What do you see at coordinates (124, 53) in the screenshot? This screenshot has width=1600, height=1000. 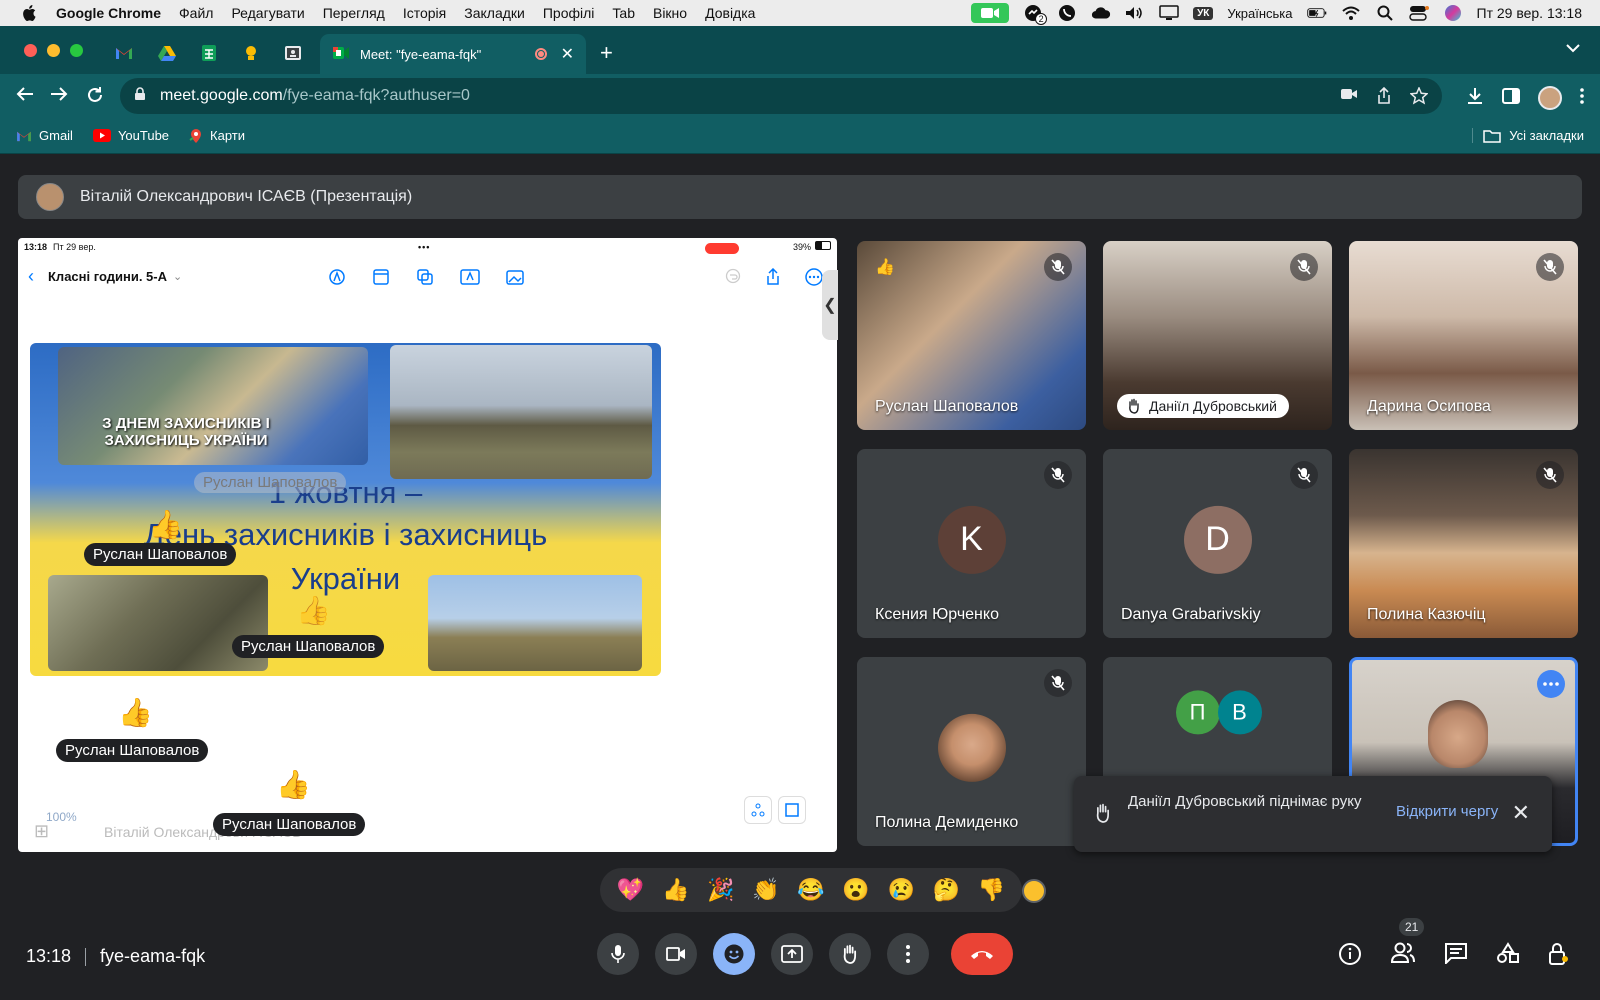 I see `pinned-tab-gmail-icon` at bounding box center [124, 53].